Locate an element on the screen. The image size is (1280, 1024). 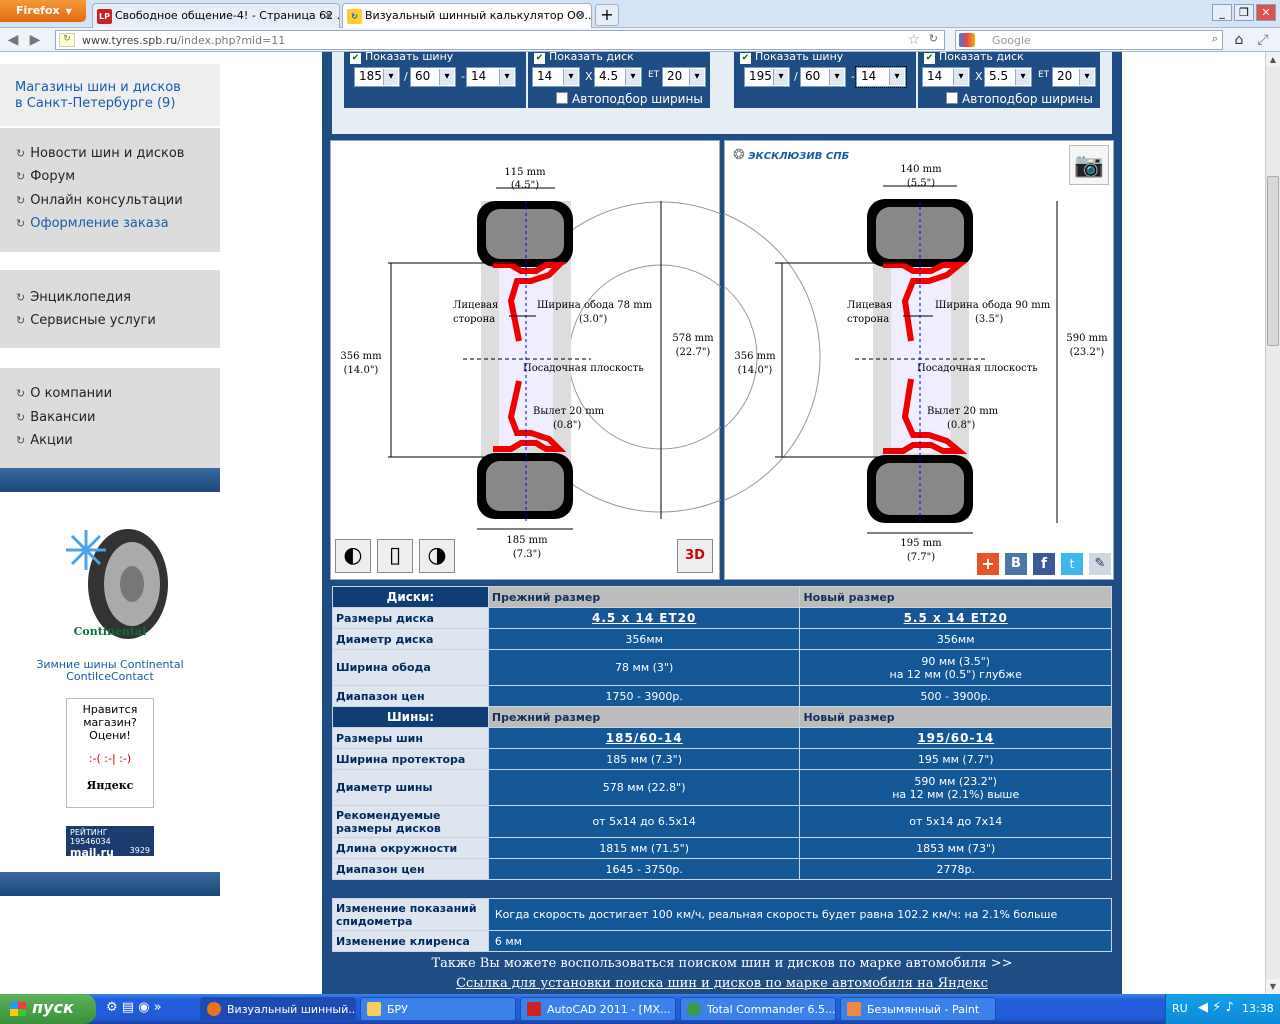
search-box: Google ⌕ is located at coordinates (1089, 40).